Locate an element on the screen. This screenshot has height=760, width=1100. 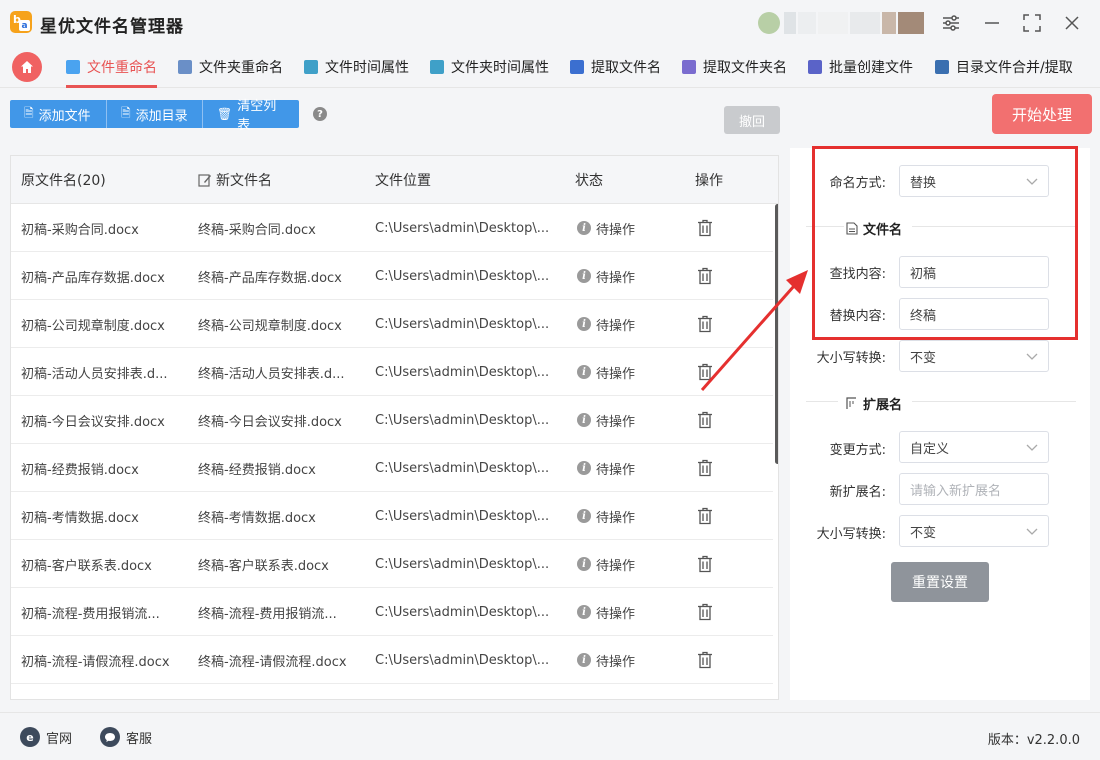
batch-create-icon is located at coordinates (815, 67).